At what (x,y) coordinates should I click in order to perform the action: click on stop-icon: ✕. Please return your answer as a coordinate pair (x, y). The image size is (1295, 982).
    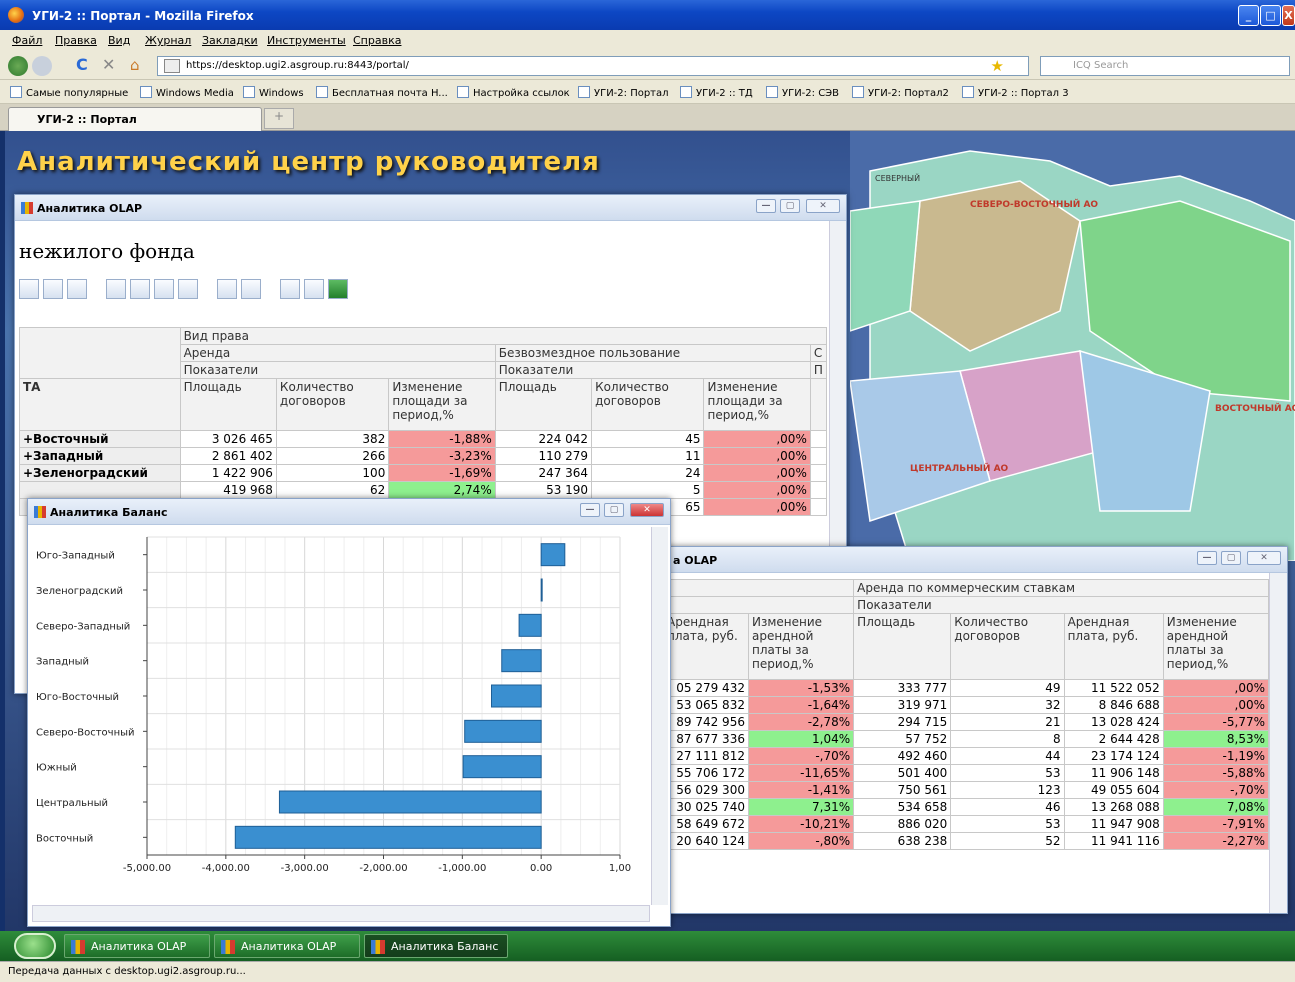
    Looking at the image, I should click on (112, 66).